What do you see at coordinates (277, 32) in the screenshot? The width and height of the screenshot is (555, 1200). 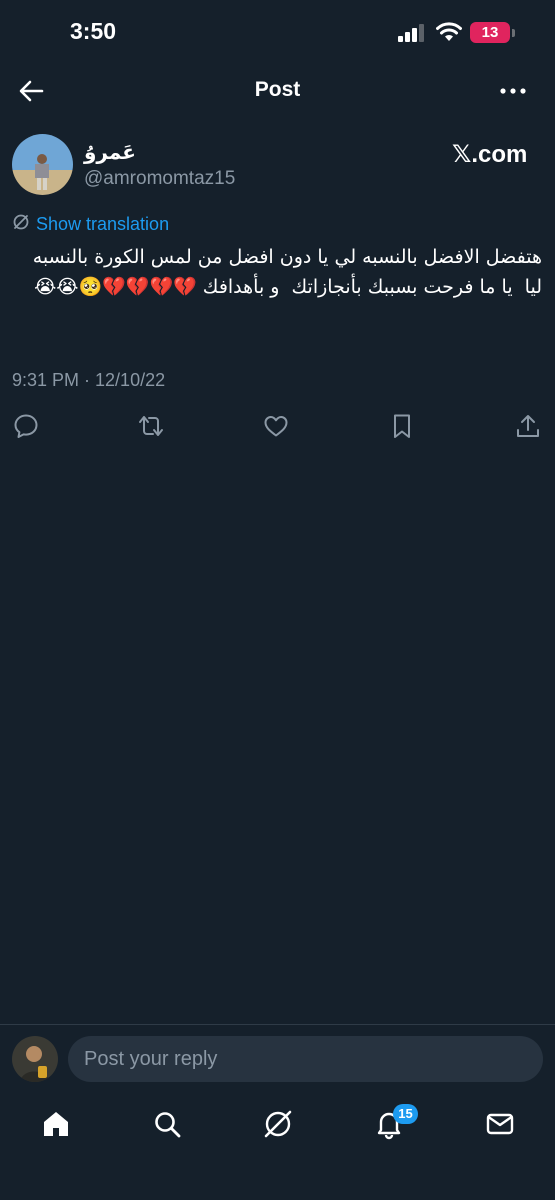 I see `status-bar: 3:50 13` at bounding box center [277, 32].